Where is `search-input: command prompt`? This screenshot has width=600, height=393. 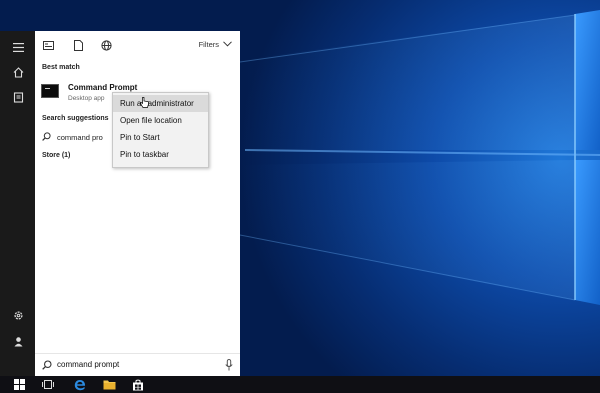
search-input: command prompt is located at coordinates (88, 364).